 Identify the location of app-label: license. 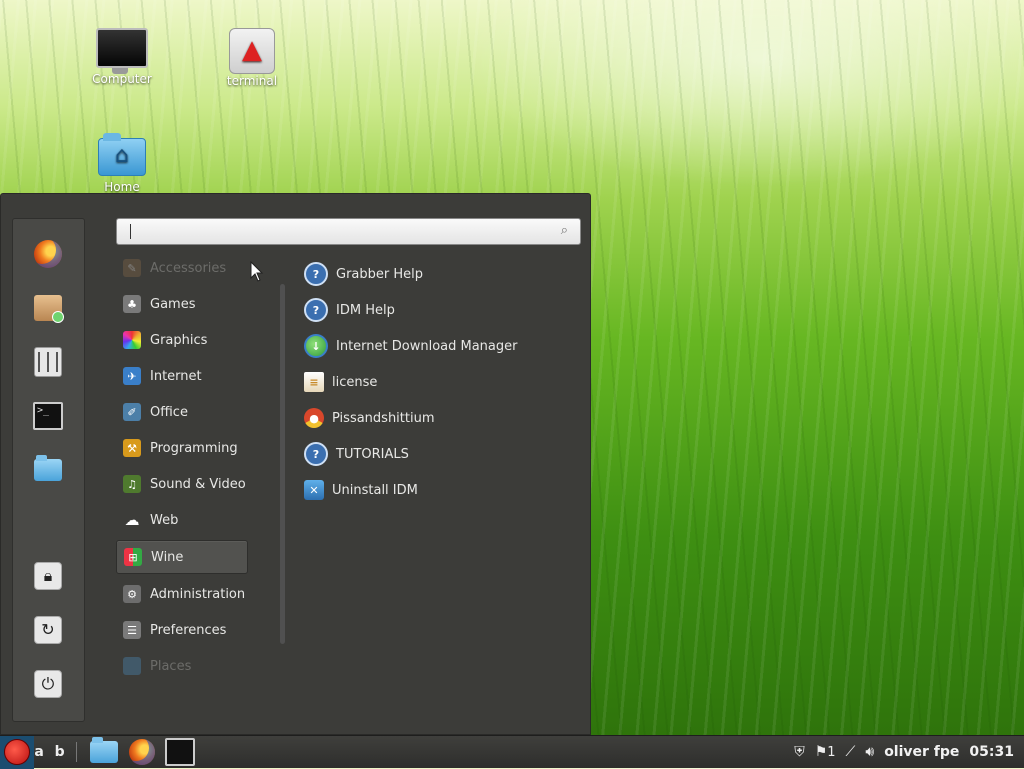
(355, 382).